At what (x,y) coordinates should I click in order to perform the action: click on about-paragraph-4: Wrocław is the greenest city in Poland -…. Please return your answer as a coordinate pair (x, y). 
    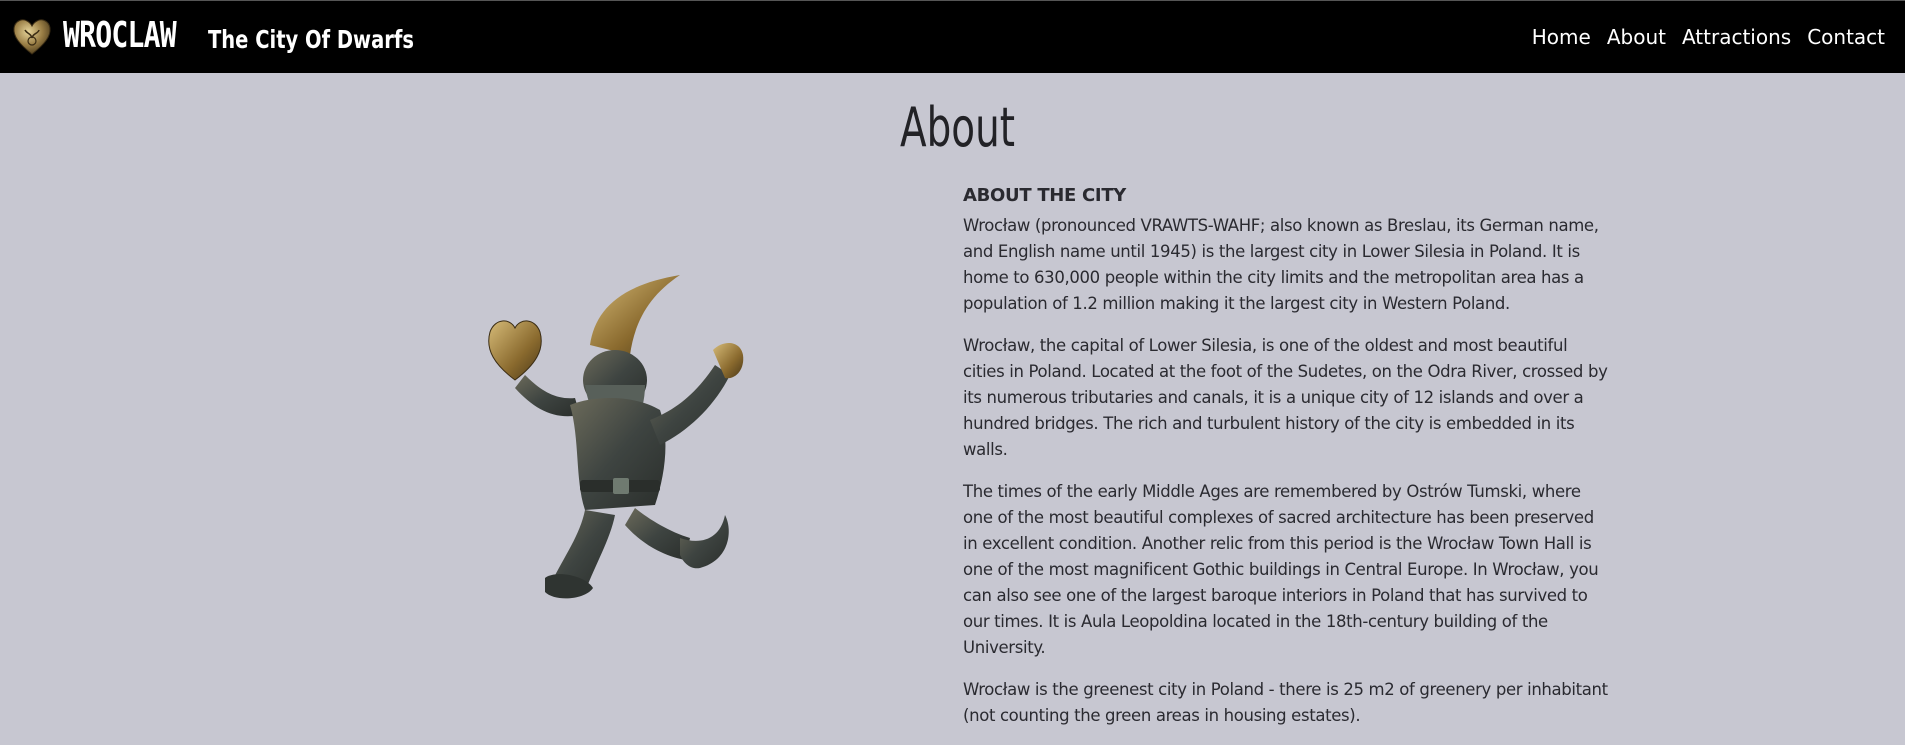
    Looking at the image, I should click on (1285, 702).